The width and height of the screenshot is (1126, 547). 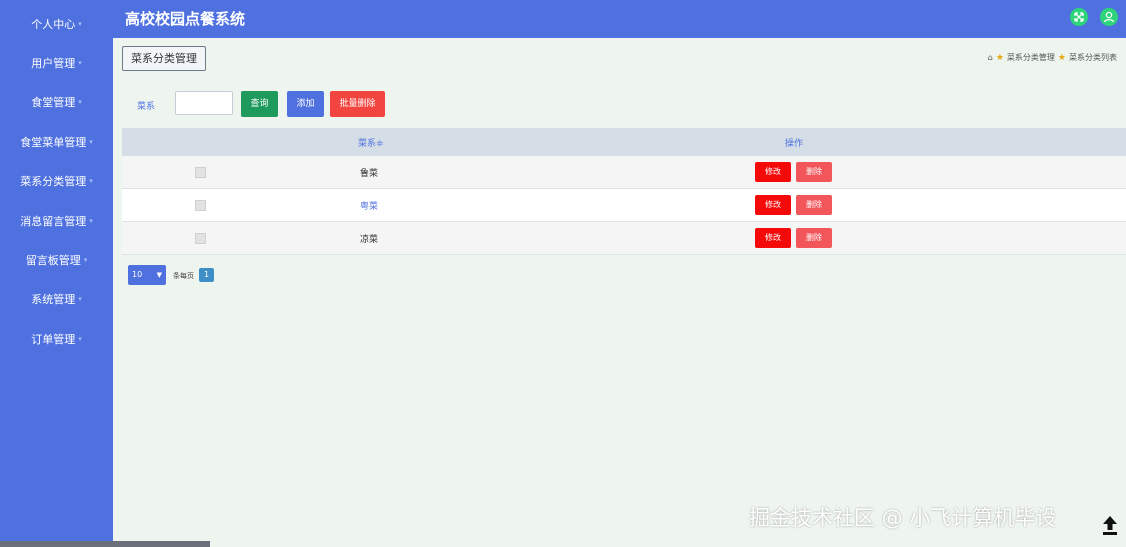 I want to click on expand-icon, so click(x=1079, y=17).